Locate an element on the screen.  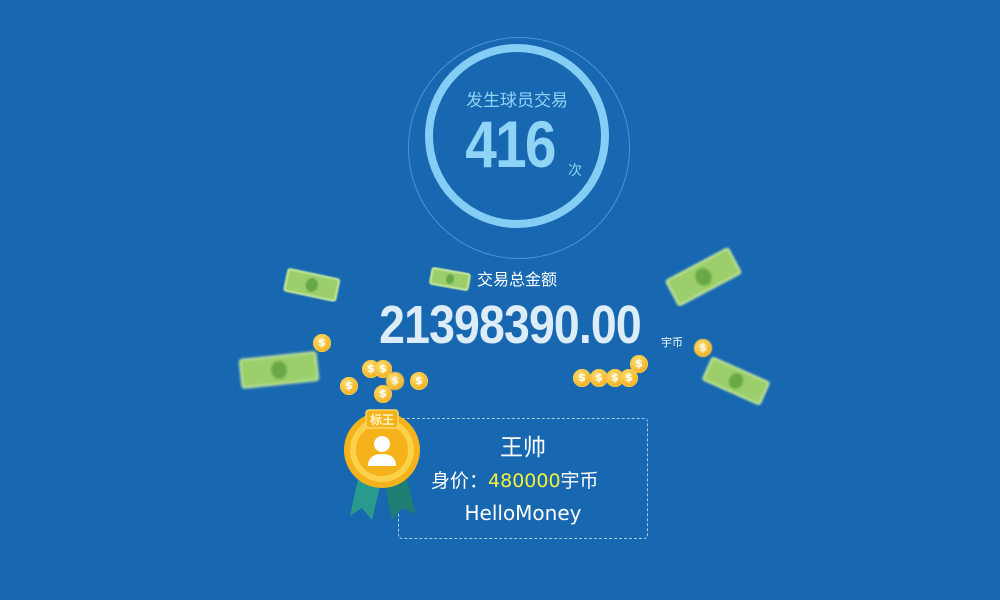
total-amount-value: 21398390.00 is located at coordinates (510, 325).